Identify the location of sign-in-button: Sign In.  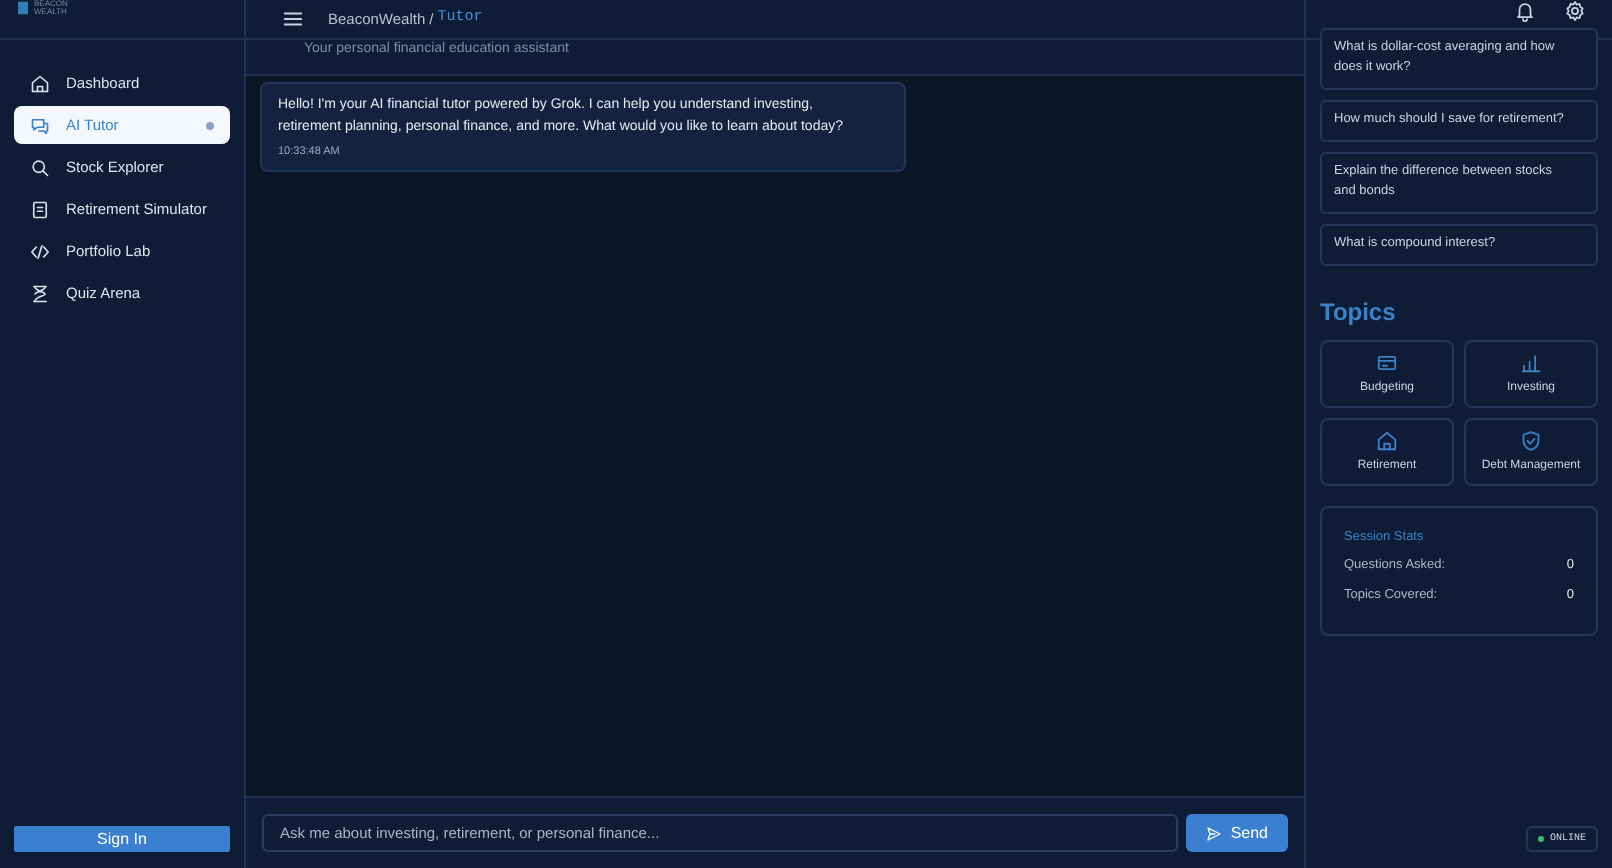
(122, 839).